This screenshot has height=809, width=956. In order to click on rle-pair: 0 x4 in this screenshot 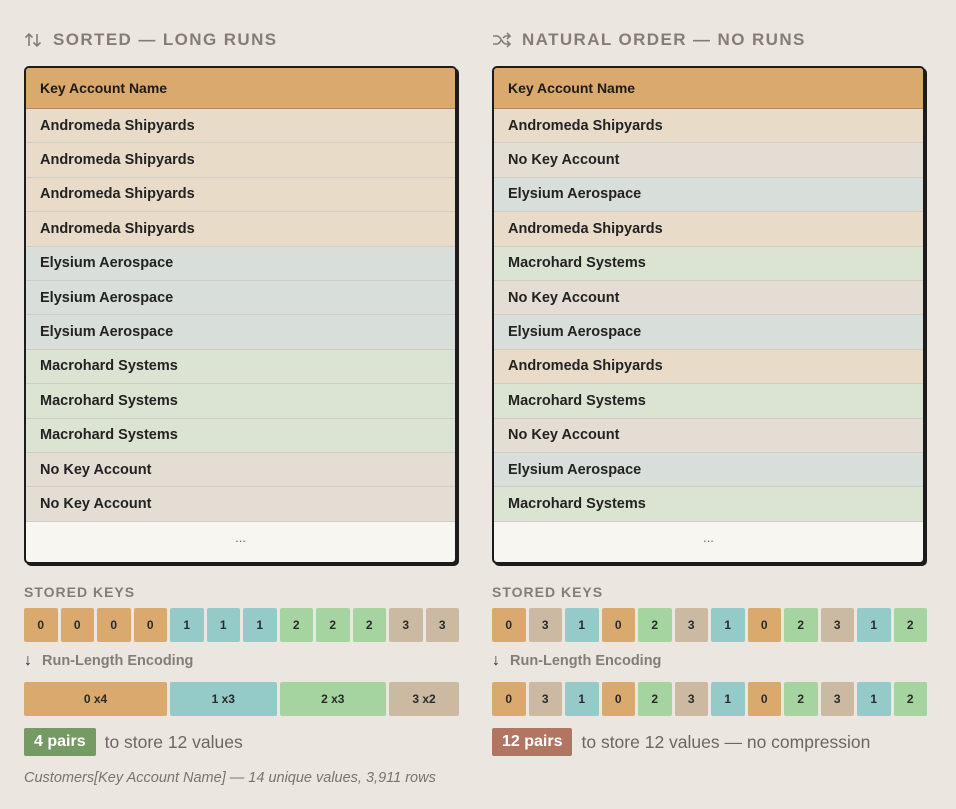, I will do `click(95, 699)`.